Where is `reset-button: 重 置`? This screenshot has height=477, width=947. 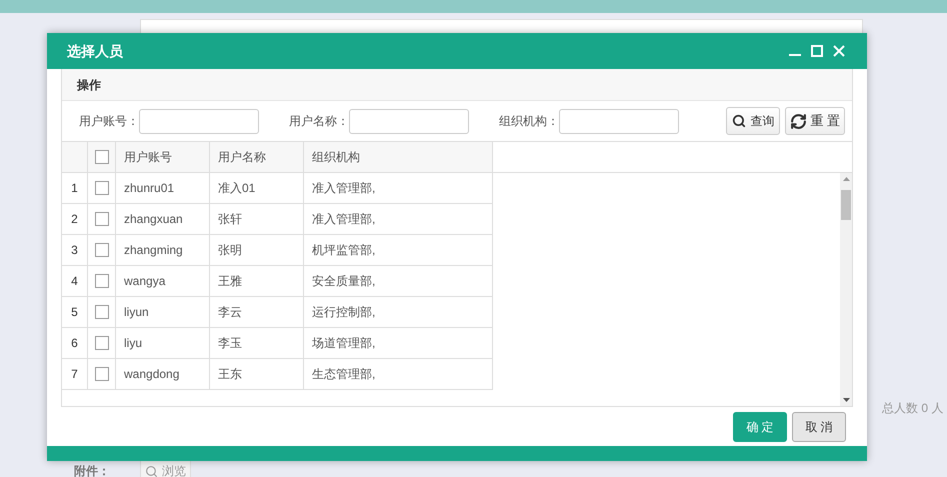 reset-button: 重 置 is located at coordinates (815, 121).